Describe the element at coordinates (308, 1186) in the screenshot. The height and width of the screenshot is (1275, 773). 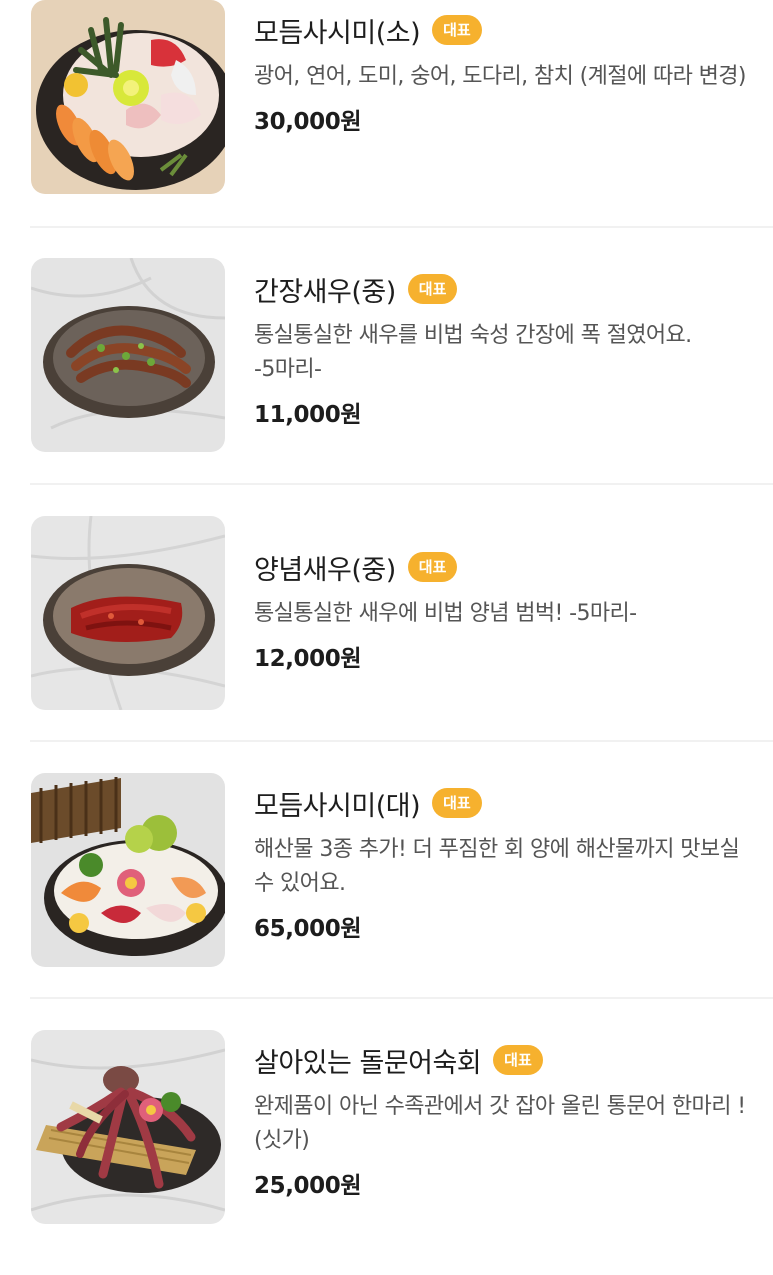
I see `menu-item-price: 25,000원` at that location.